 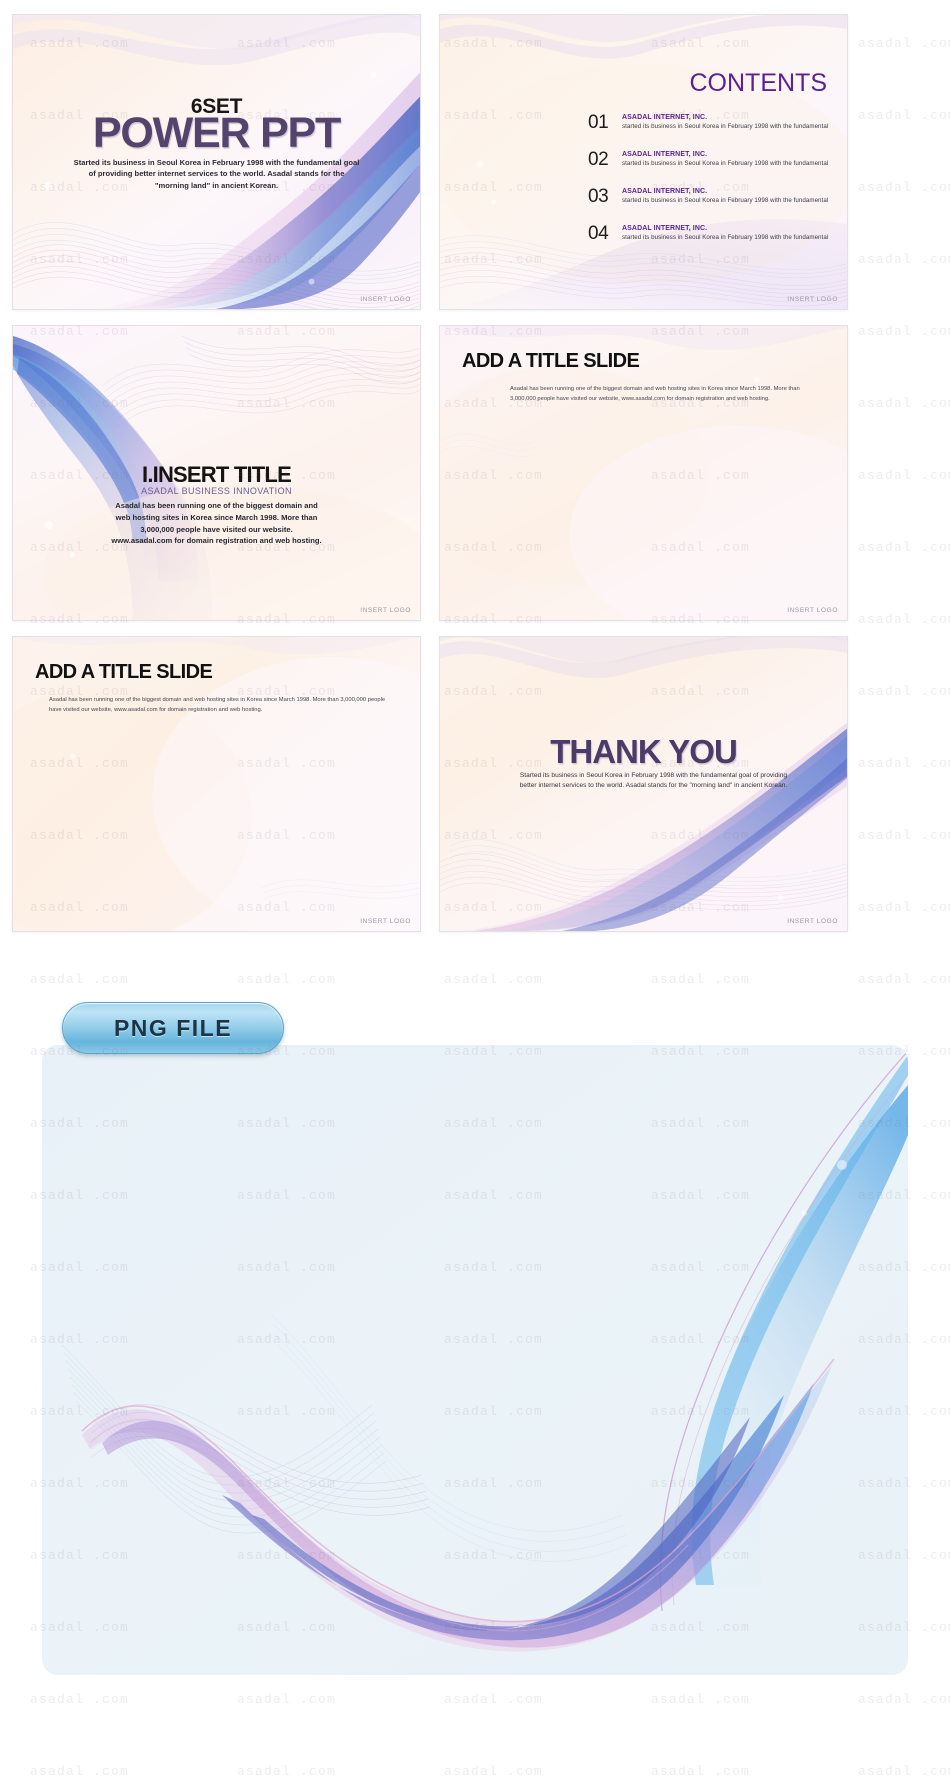 What do you see at coordinates (598, 159) in the screenshot?
I see `list-item-number: 02` at bounding box center [598, 159].